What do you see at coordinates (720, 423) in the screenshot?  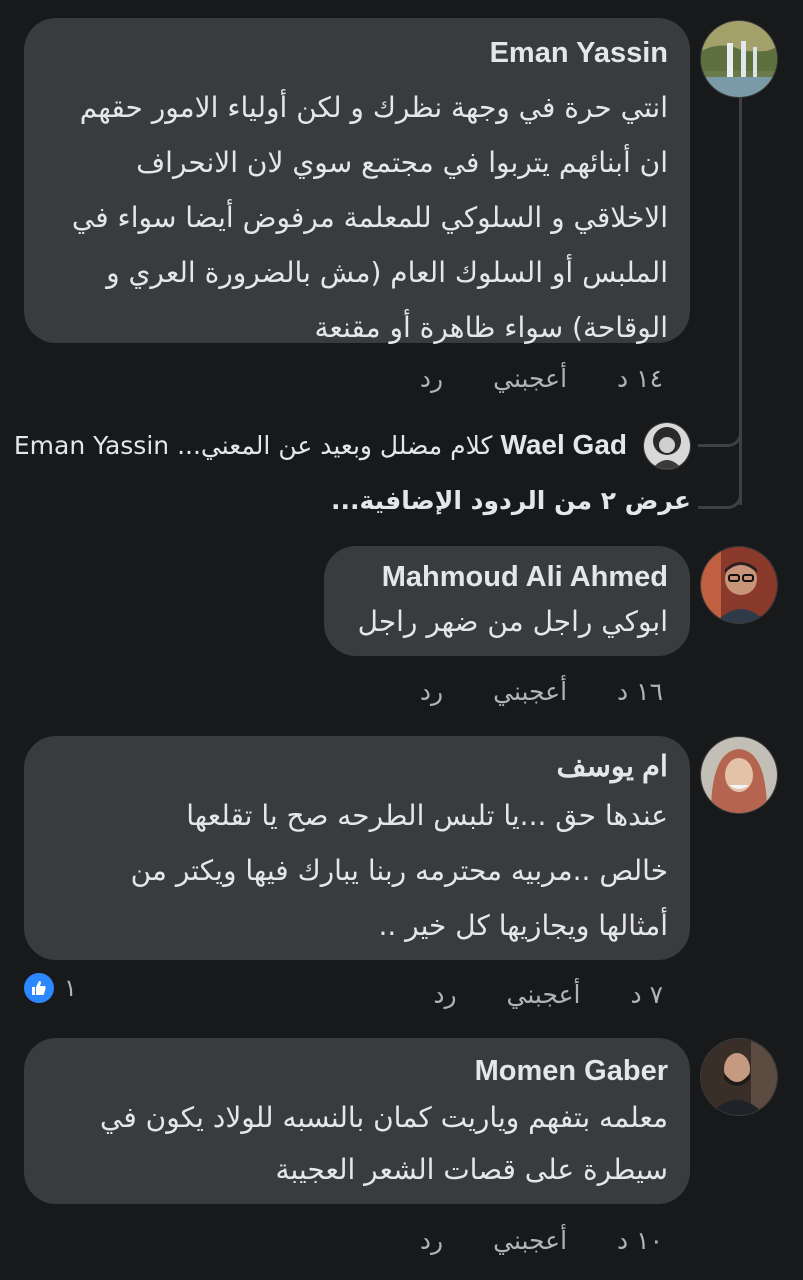 I see `thread-line-branch-reply` at bounding box center [720, 423].